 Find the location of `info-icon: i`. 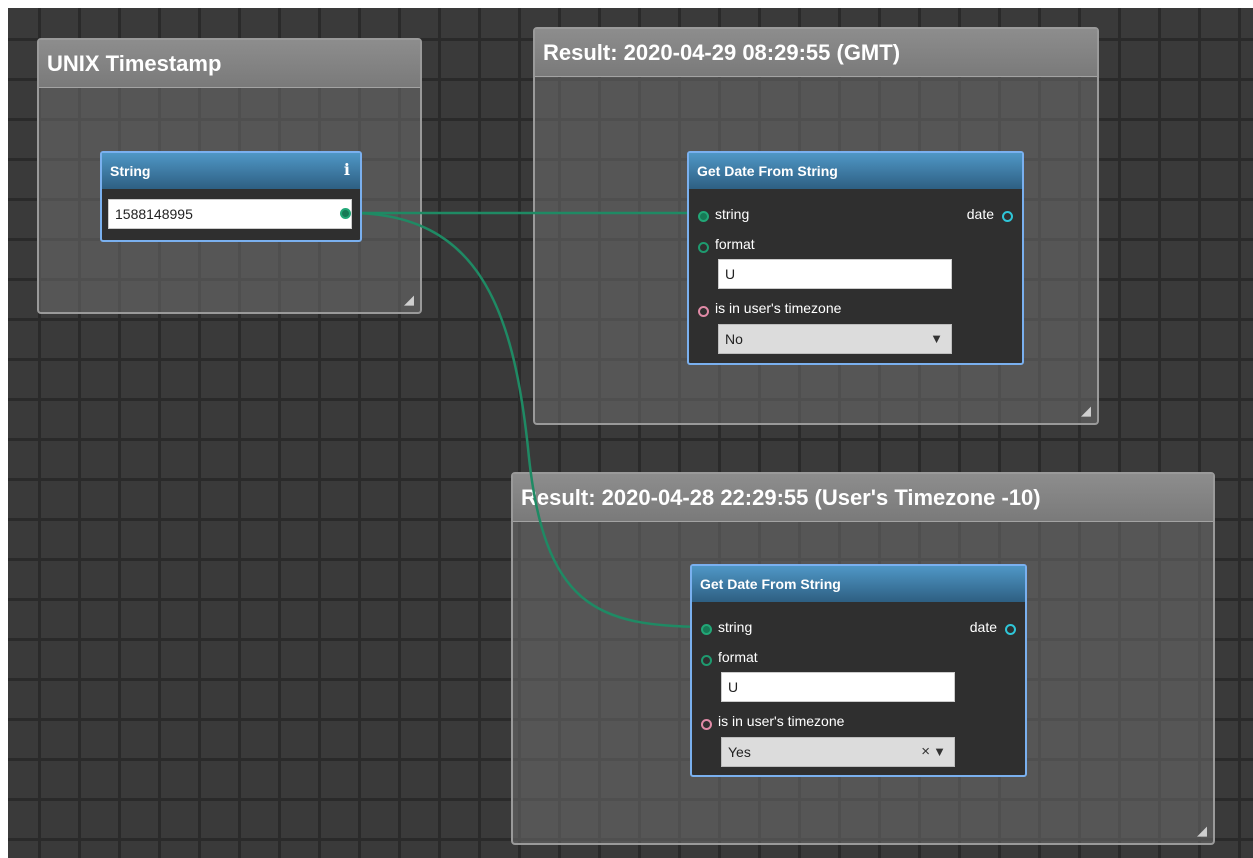

info-icon: i is located at coordinates (347, 169).